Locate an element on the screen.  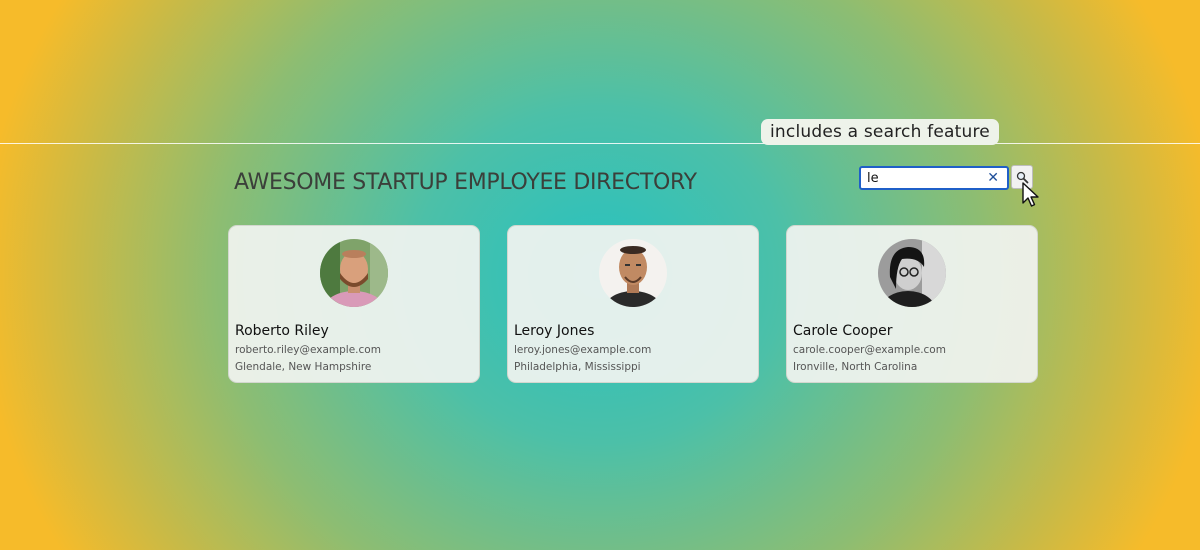
search-box: ✕ is located at coordinates (934, 178).